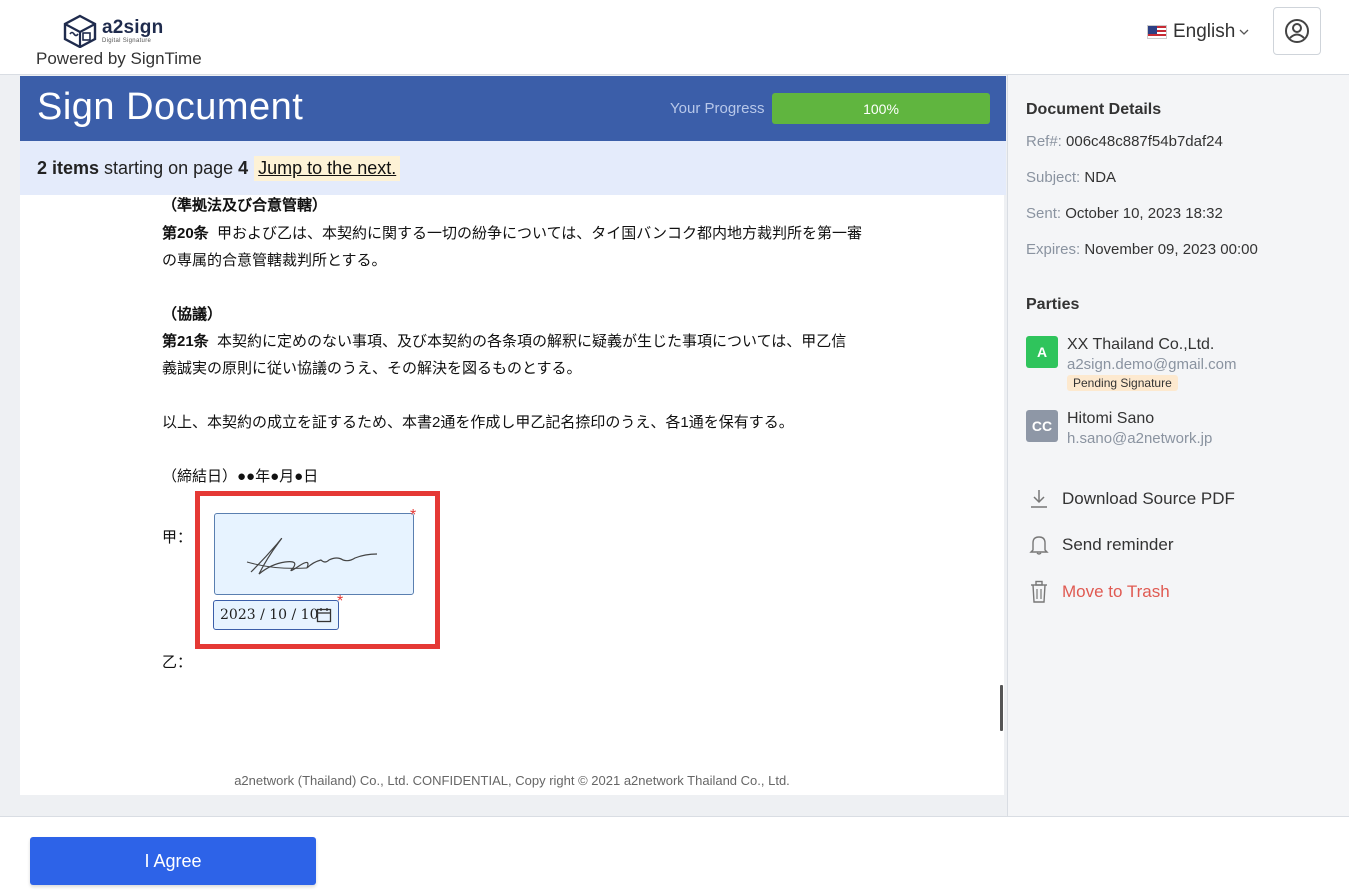 The image size is (1349, 891). What do you see at coordinates (1053, 177) in the screenshot?
I see `subject-label: Subject:` at bounding box center [1053, 177].